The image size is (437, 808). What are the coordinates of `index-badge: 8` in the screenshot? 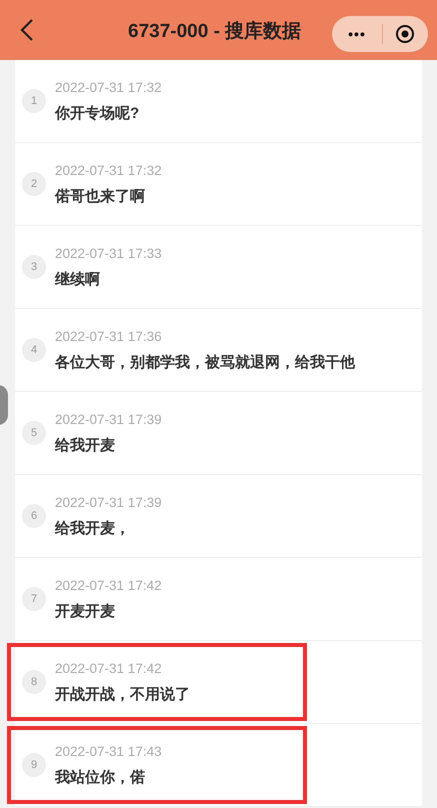 It's located at (34, 682).